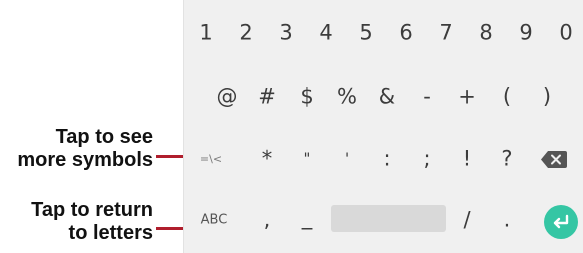 Image resolution: width=583 pixels, height=253 pixels. I want to click on key-single-quote: ', so click(347, 159).